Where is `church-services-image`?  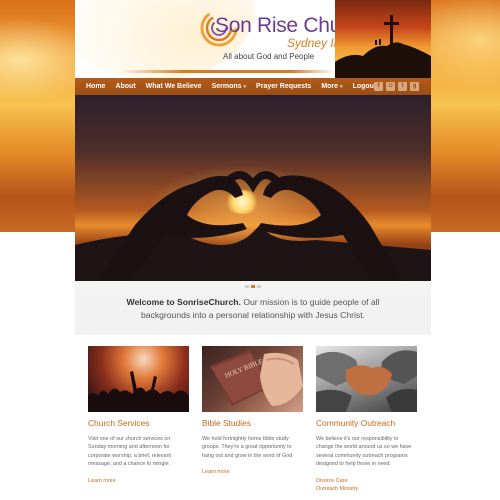 church-services-image is located at coordinates (138, 379).